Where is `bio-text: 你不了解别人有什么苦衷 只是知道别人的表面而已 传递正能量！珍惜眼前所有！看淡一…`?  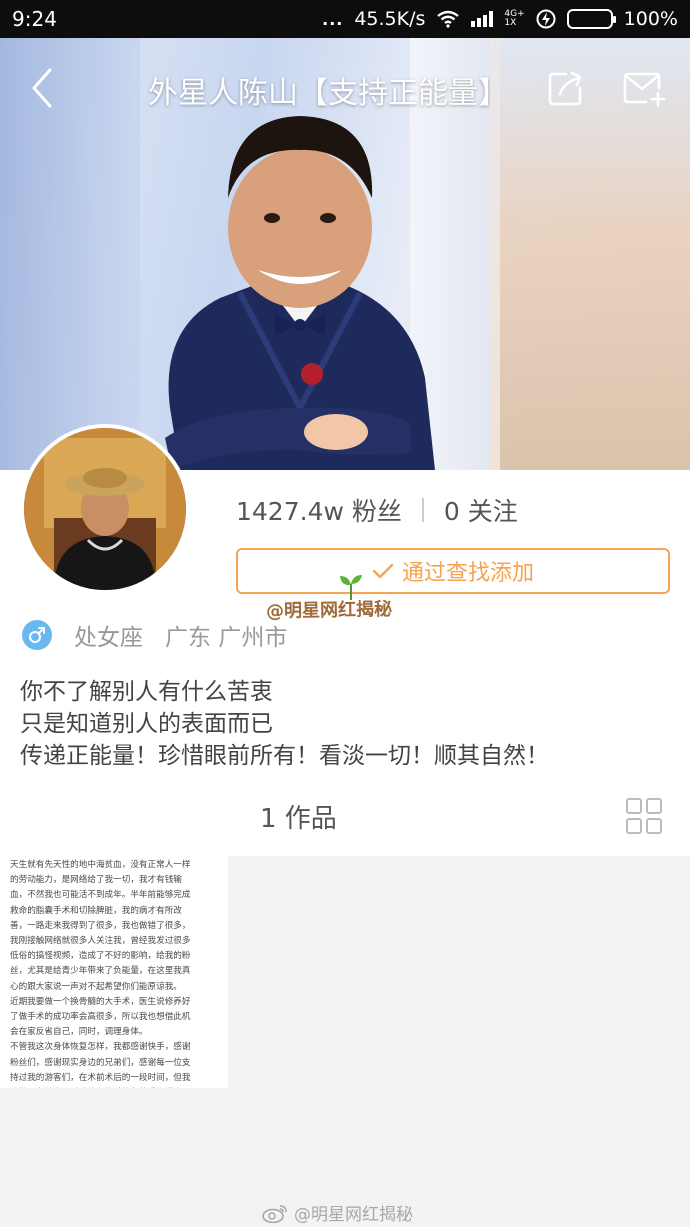 bio-text: 你不了解别人有什么苦衷 只是知道别人的表面而已 传递正能量！珍惜眼前所有！看淡一… is located at coordinates (284, 724).